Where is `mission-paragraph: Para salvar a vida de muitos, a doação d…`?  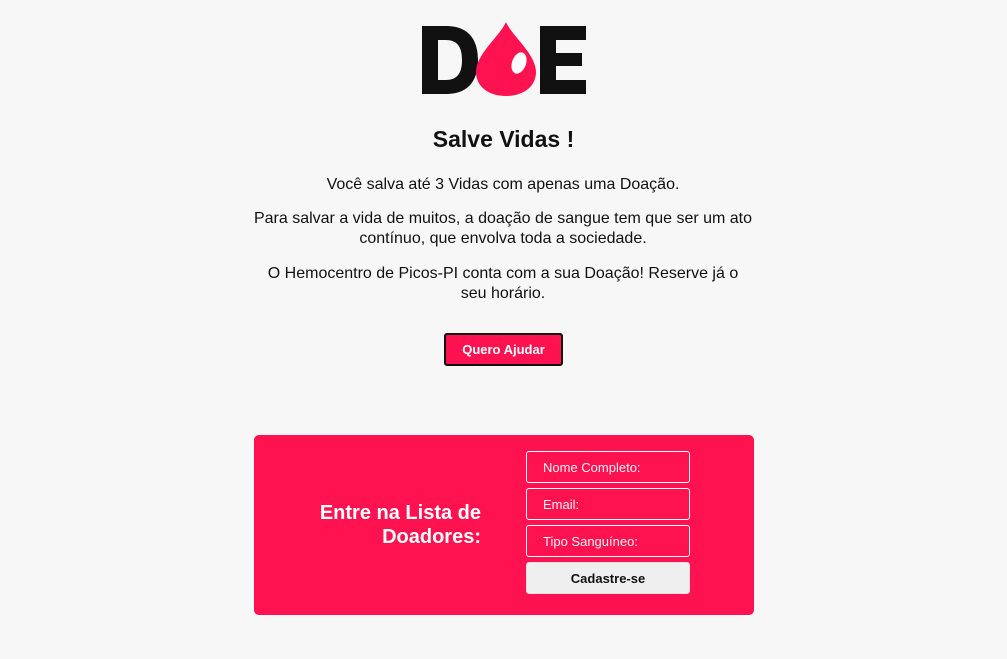
mission-paragraph: Para salvar a vida de muitos, a doação d… is located at coordinates (503, 228).